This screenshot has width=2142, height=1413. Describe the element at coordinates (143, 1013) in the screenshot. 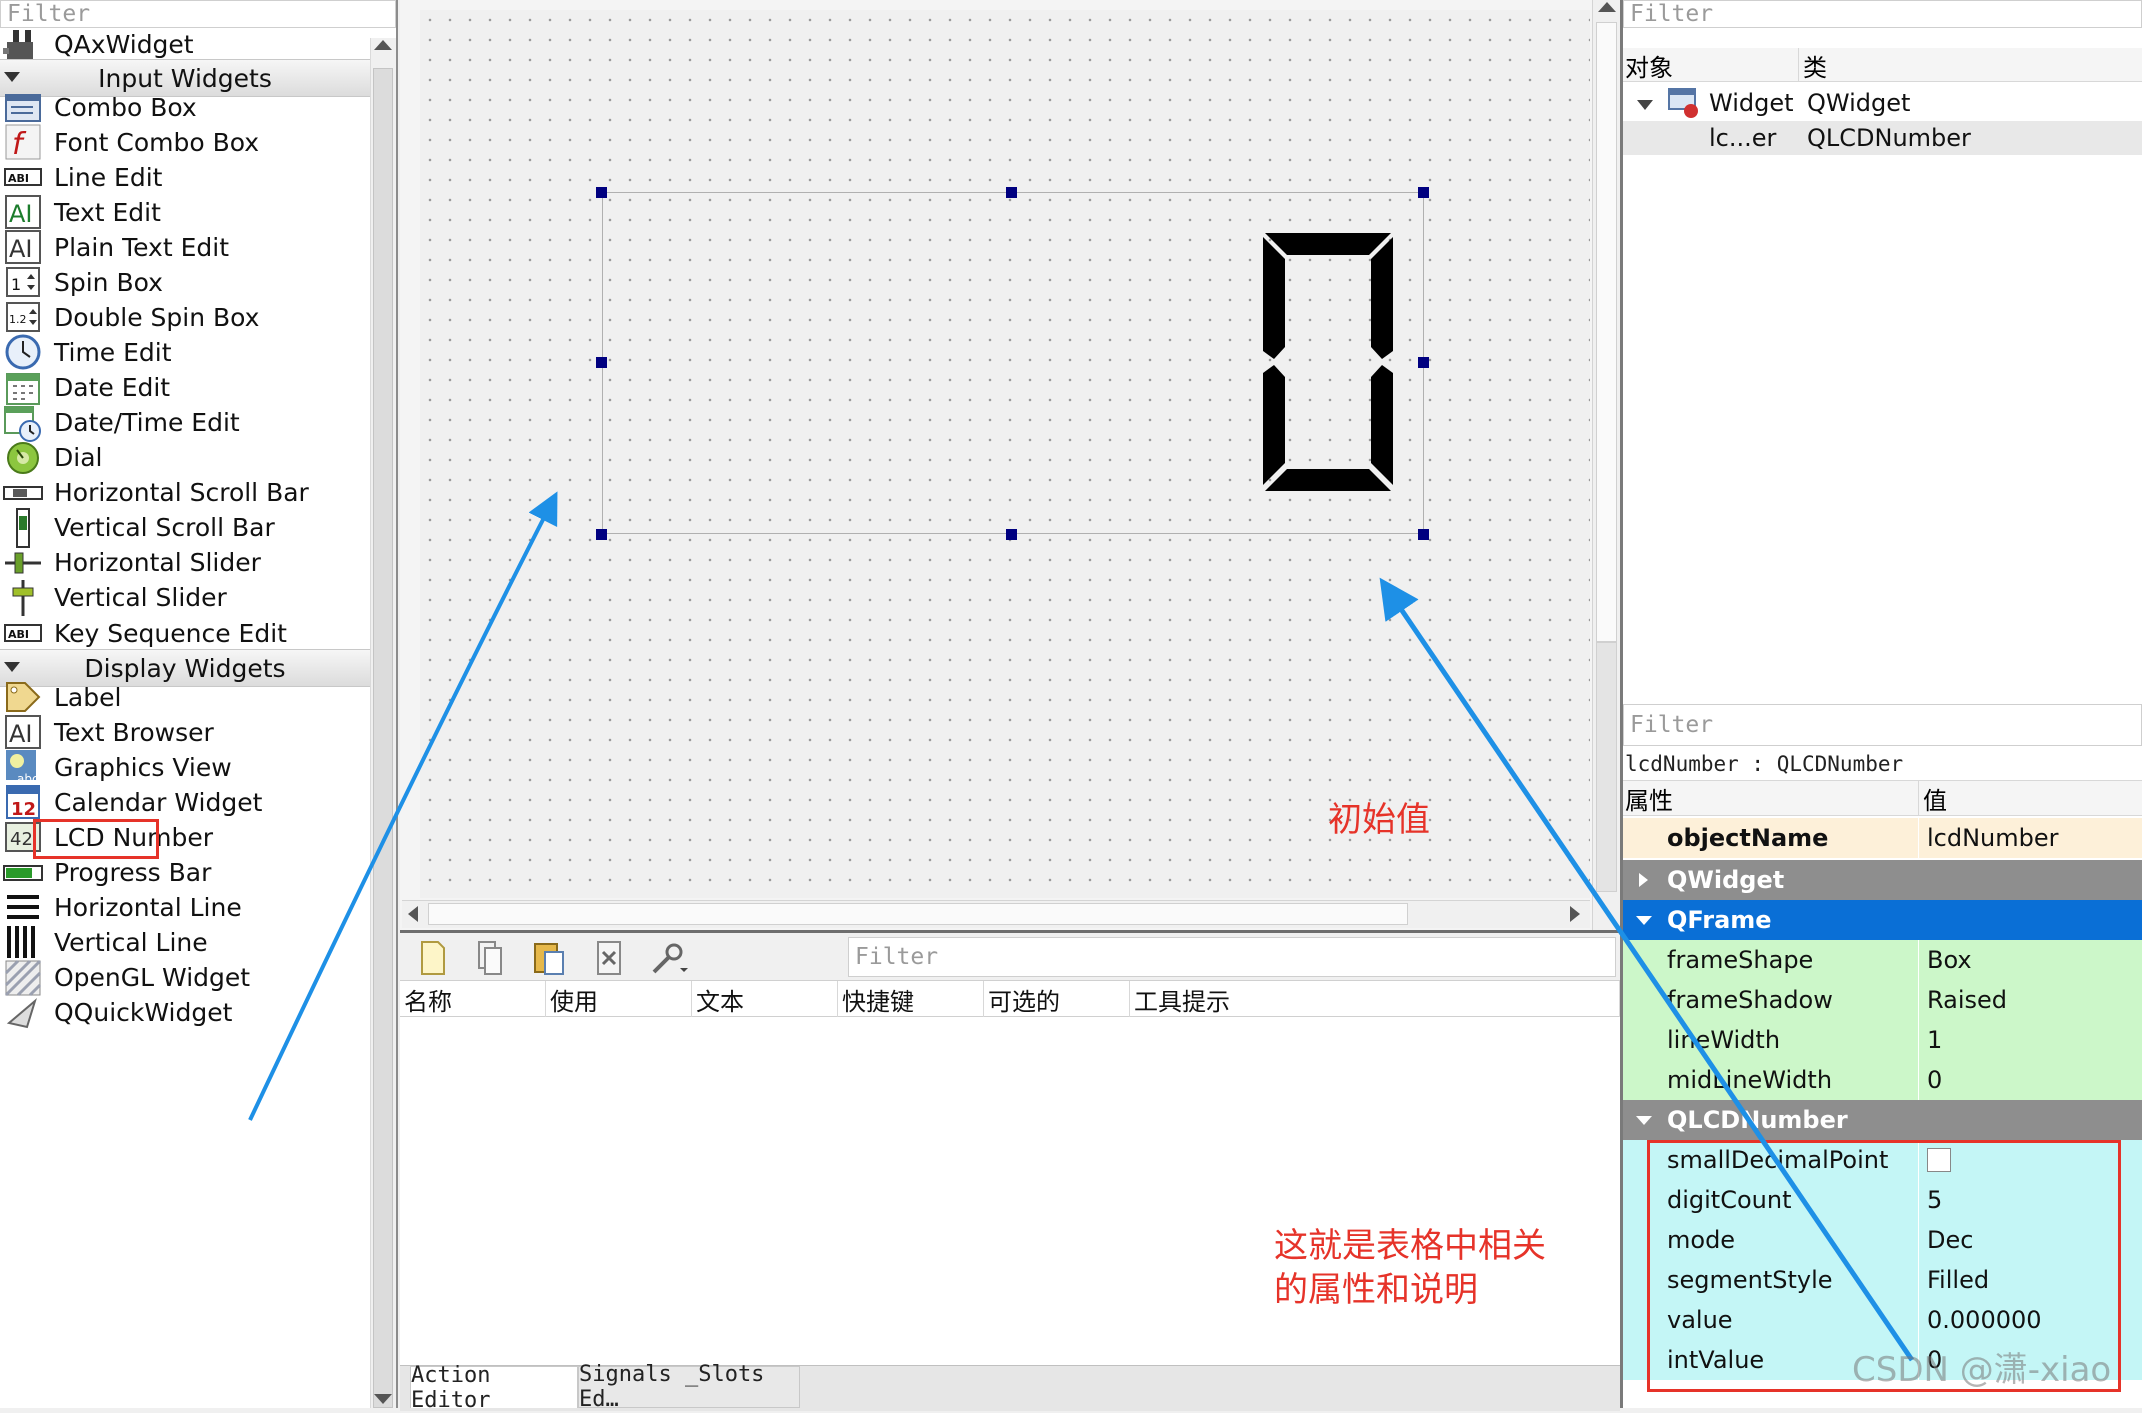

I see `widget-item-label: QQuickWidget` at that location.